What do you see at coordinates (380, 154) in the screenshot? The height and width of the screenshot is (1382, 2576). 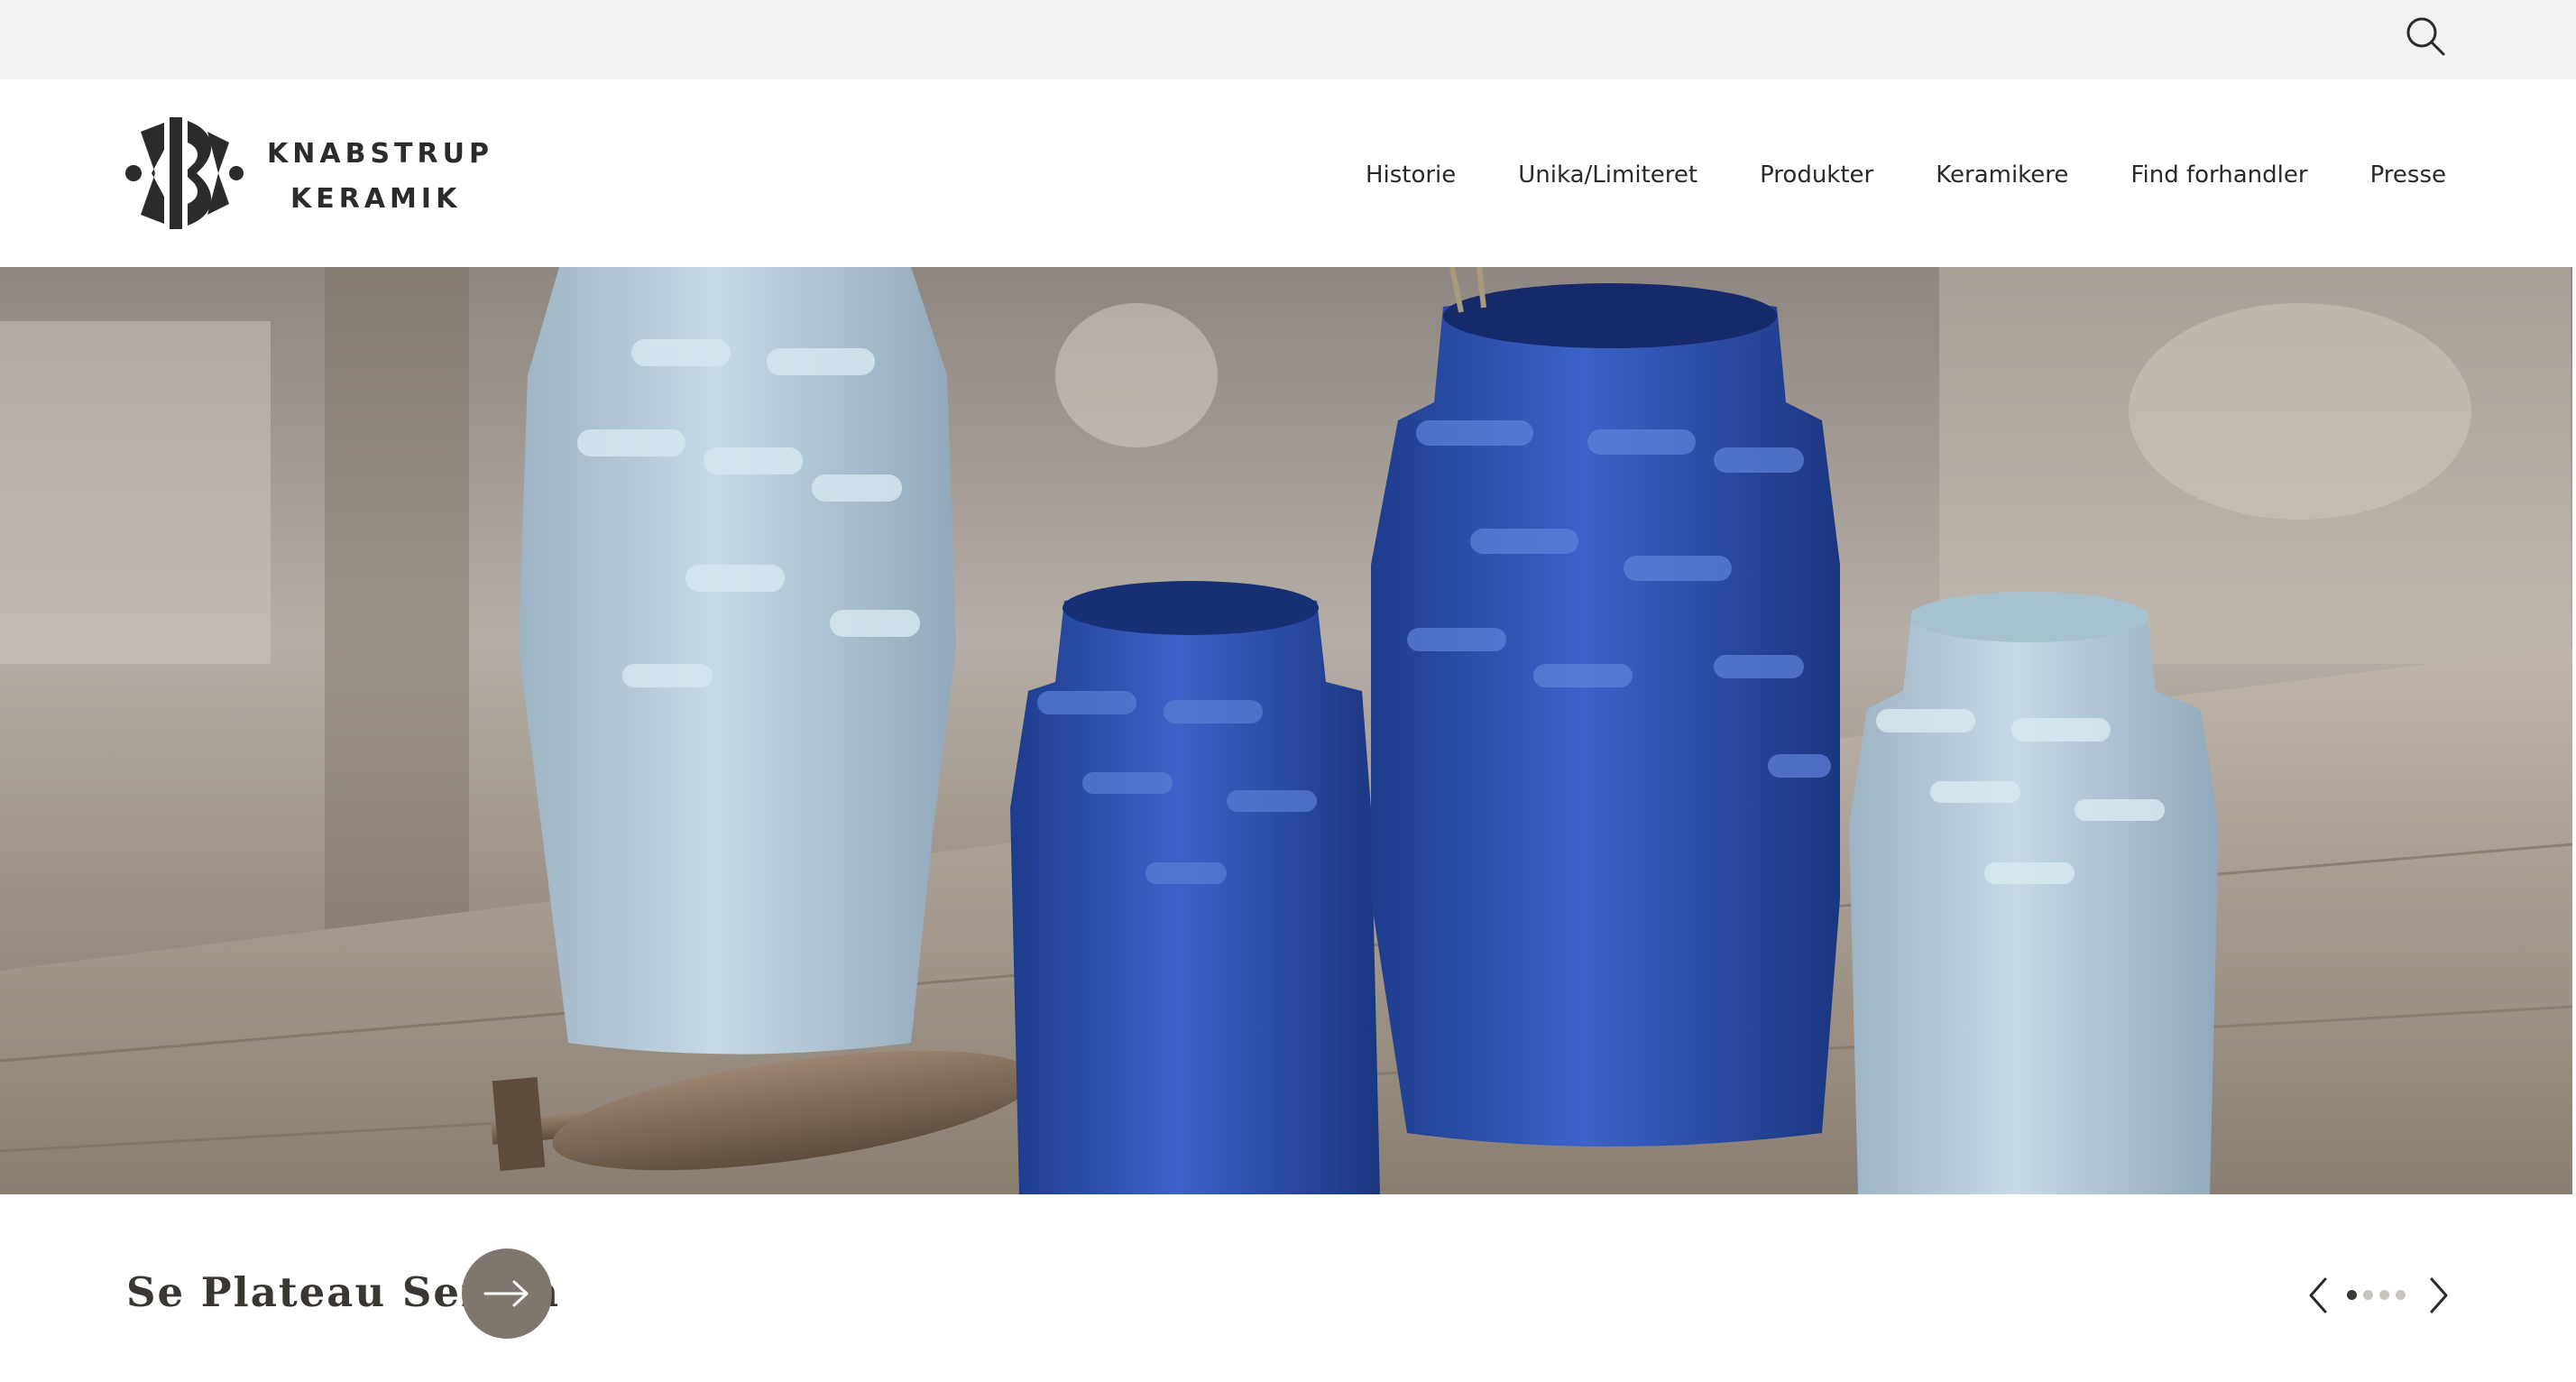 I see `logo-text-line1: KNABSTRUP` at bounding box center [380, 154].